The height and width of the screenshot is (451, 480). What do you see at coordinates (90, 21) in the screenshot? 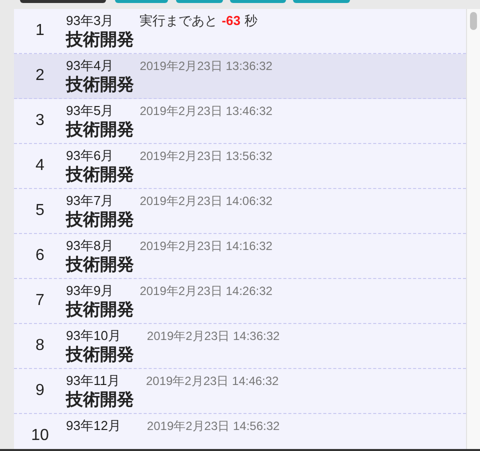
I see `month-label: 93年3月` at bounding box center [90, 21].